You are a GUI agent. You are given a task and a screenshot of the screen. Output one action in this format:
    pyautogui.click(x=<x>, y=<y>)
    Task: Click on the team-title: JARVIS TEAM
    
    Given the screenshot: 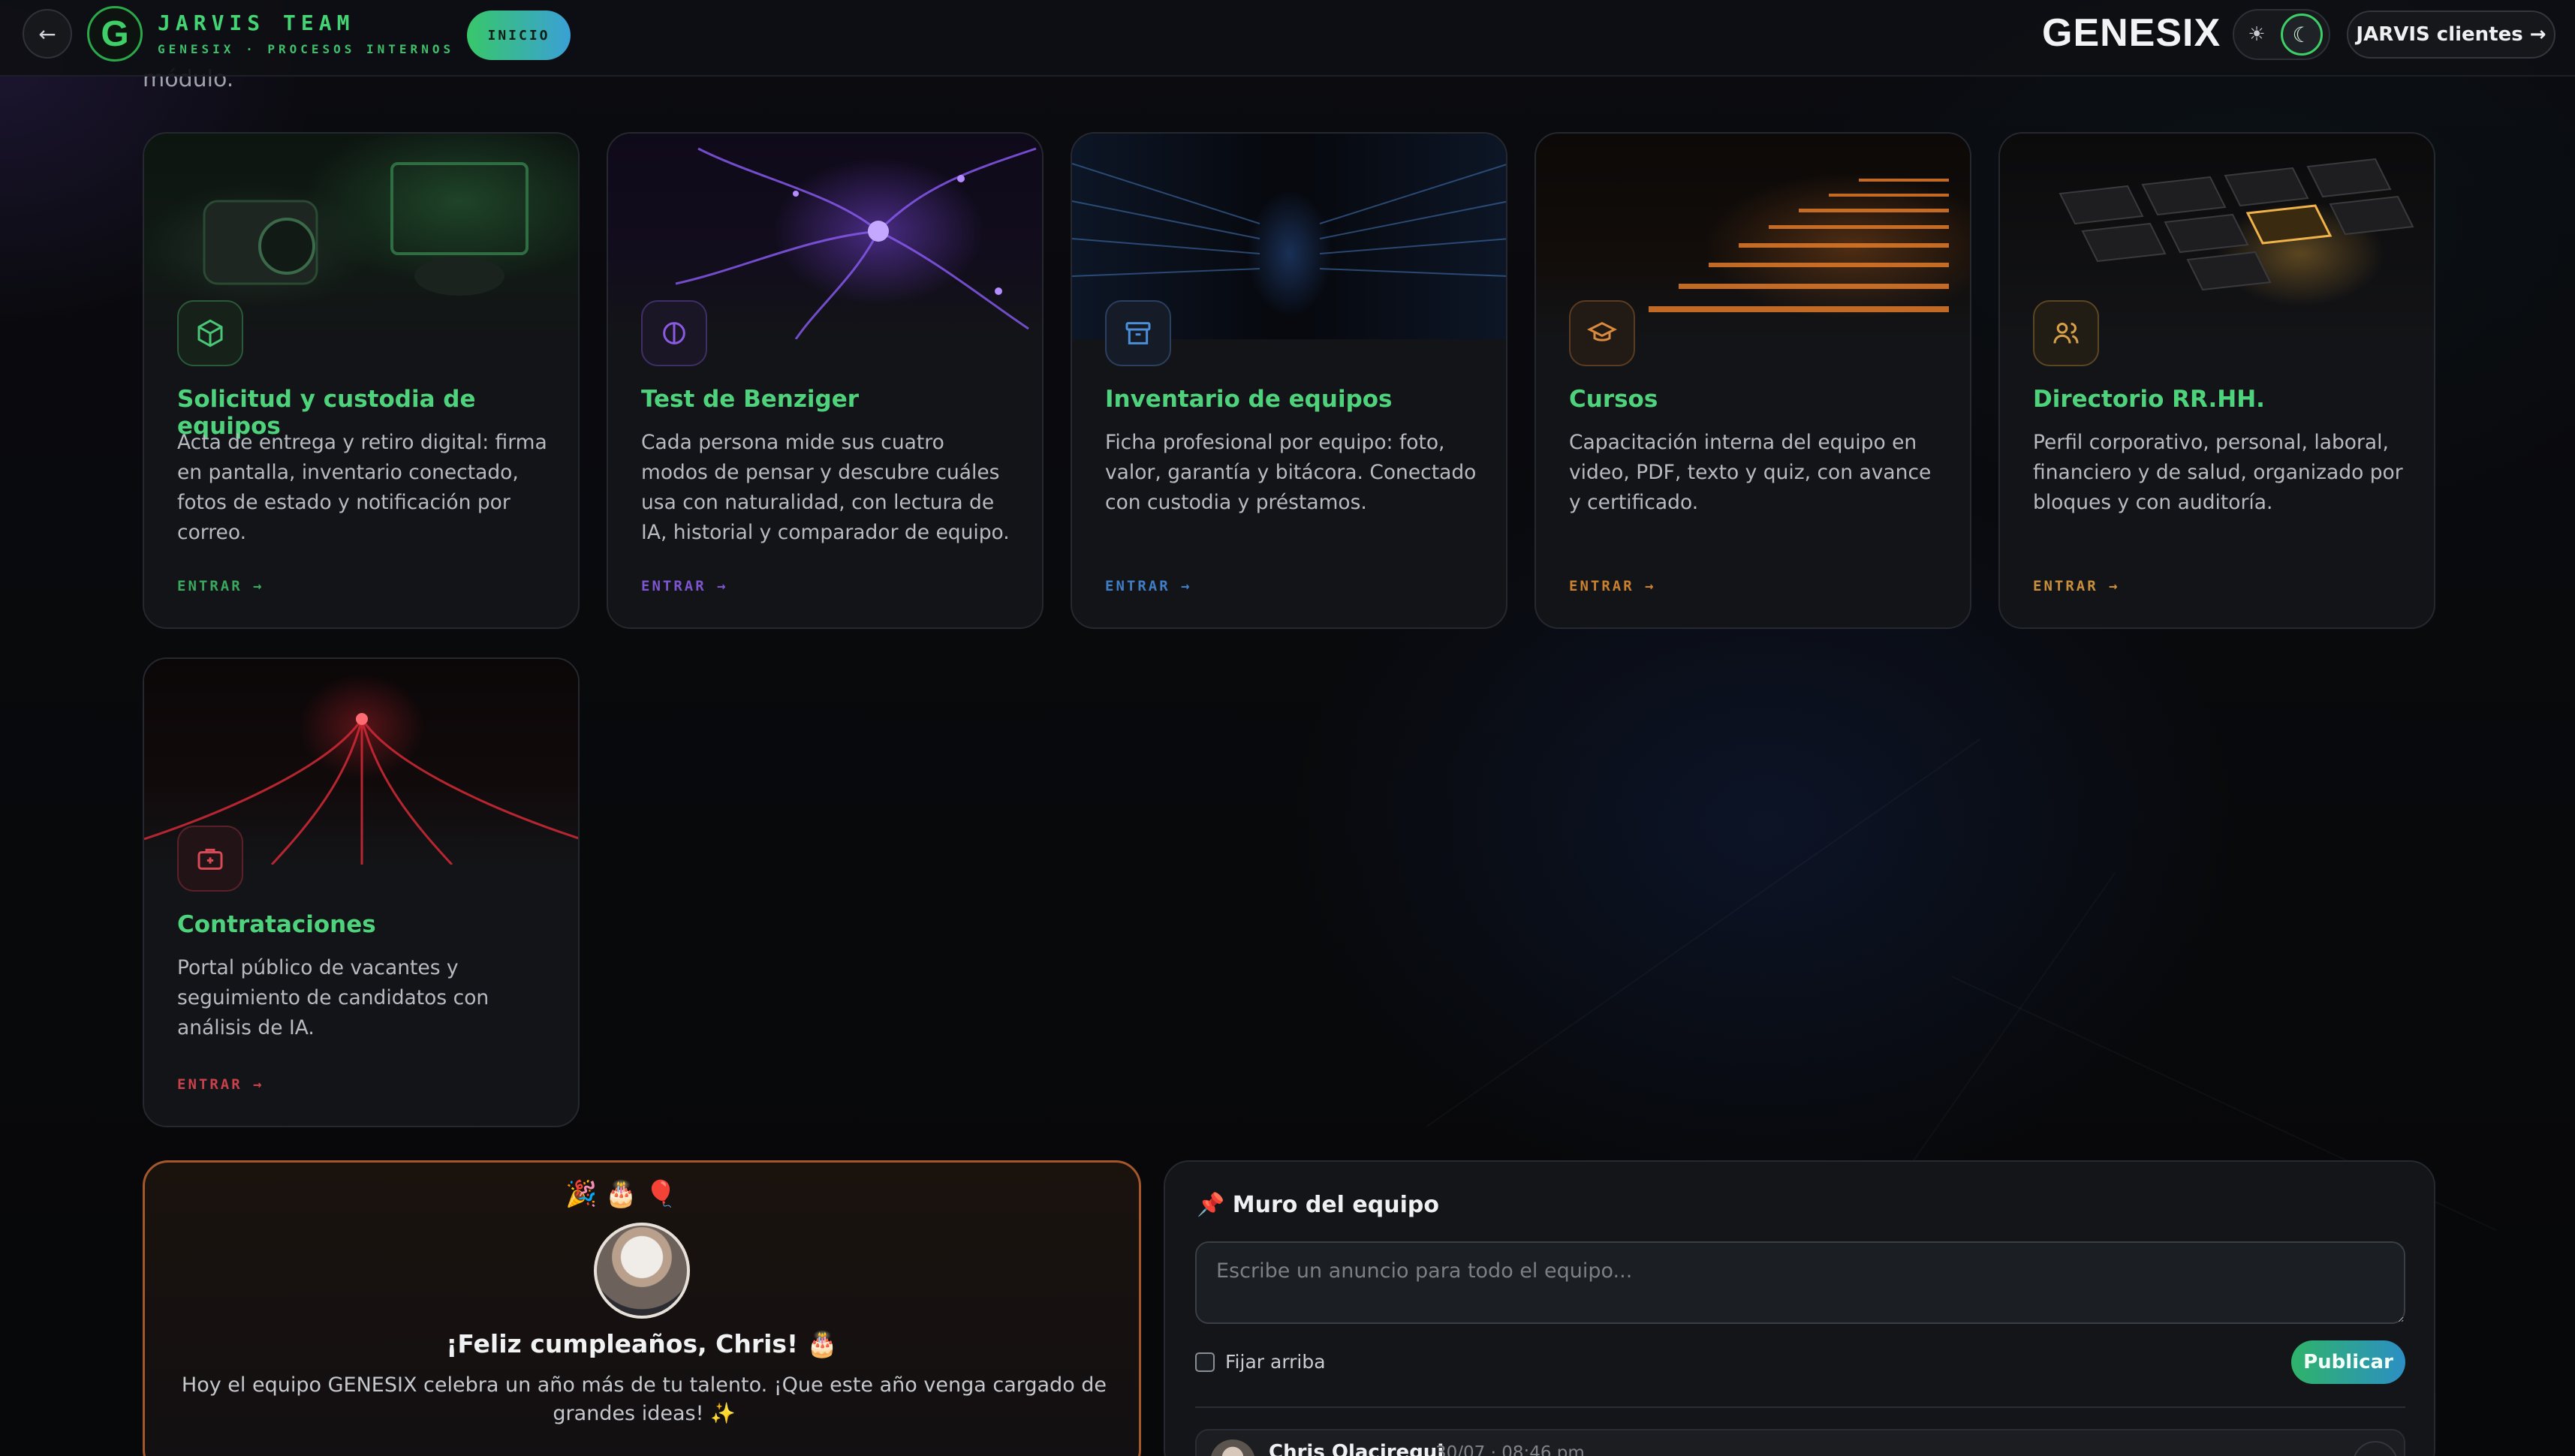 What is the action you would take?
    pyautogui.click(x=256, y=23)
    